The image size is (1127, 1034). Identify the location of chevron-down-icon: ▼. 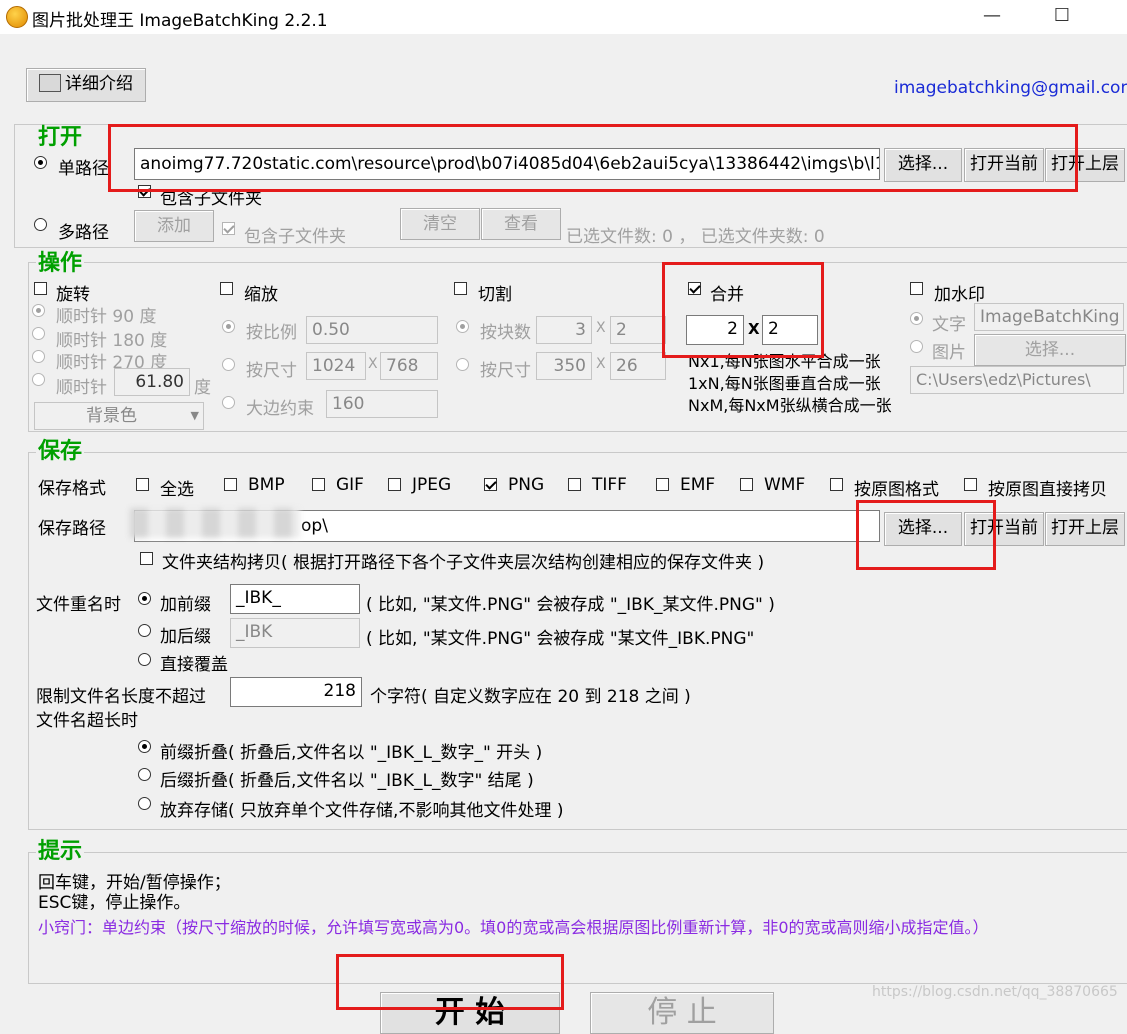
(194, 415).